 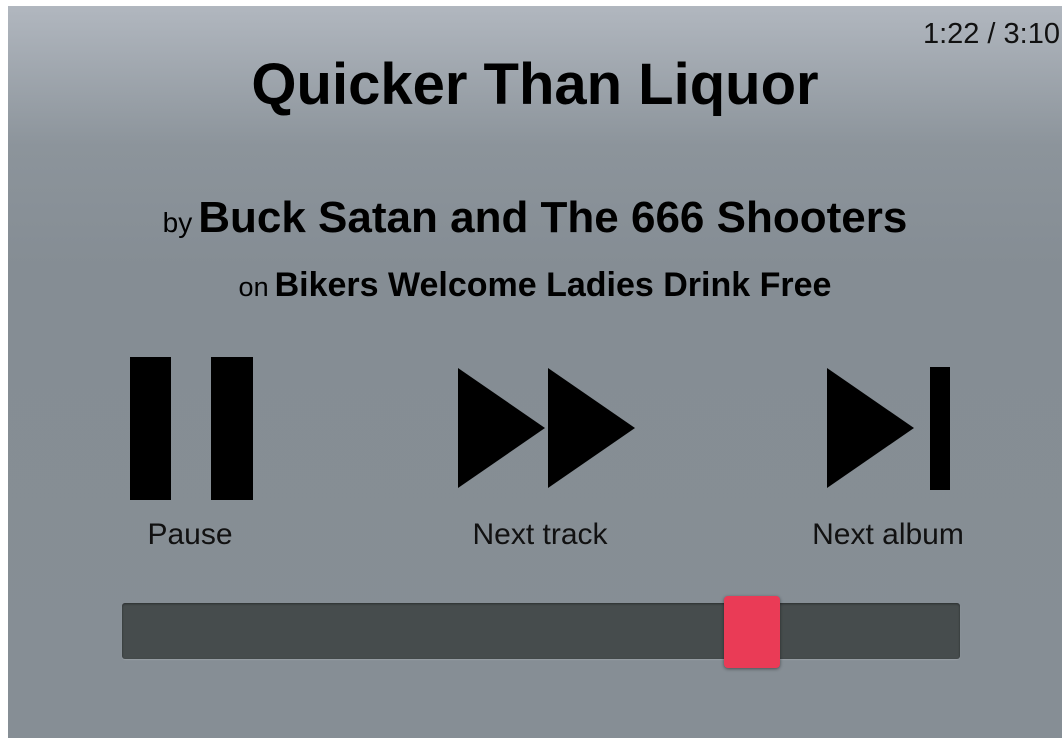 What do you see at coordinates (190, 534) in the screenshot?
I see `pause-label: Pause` at bounding box center [190, 534].